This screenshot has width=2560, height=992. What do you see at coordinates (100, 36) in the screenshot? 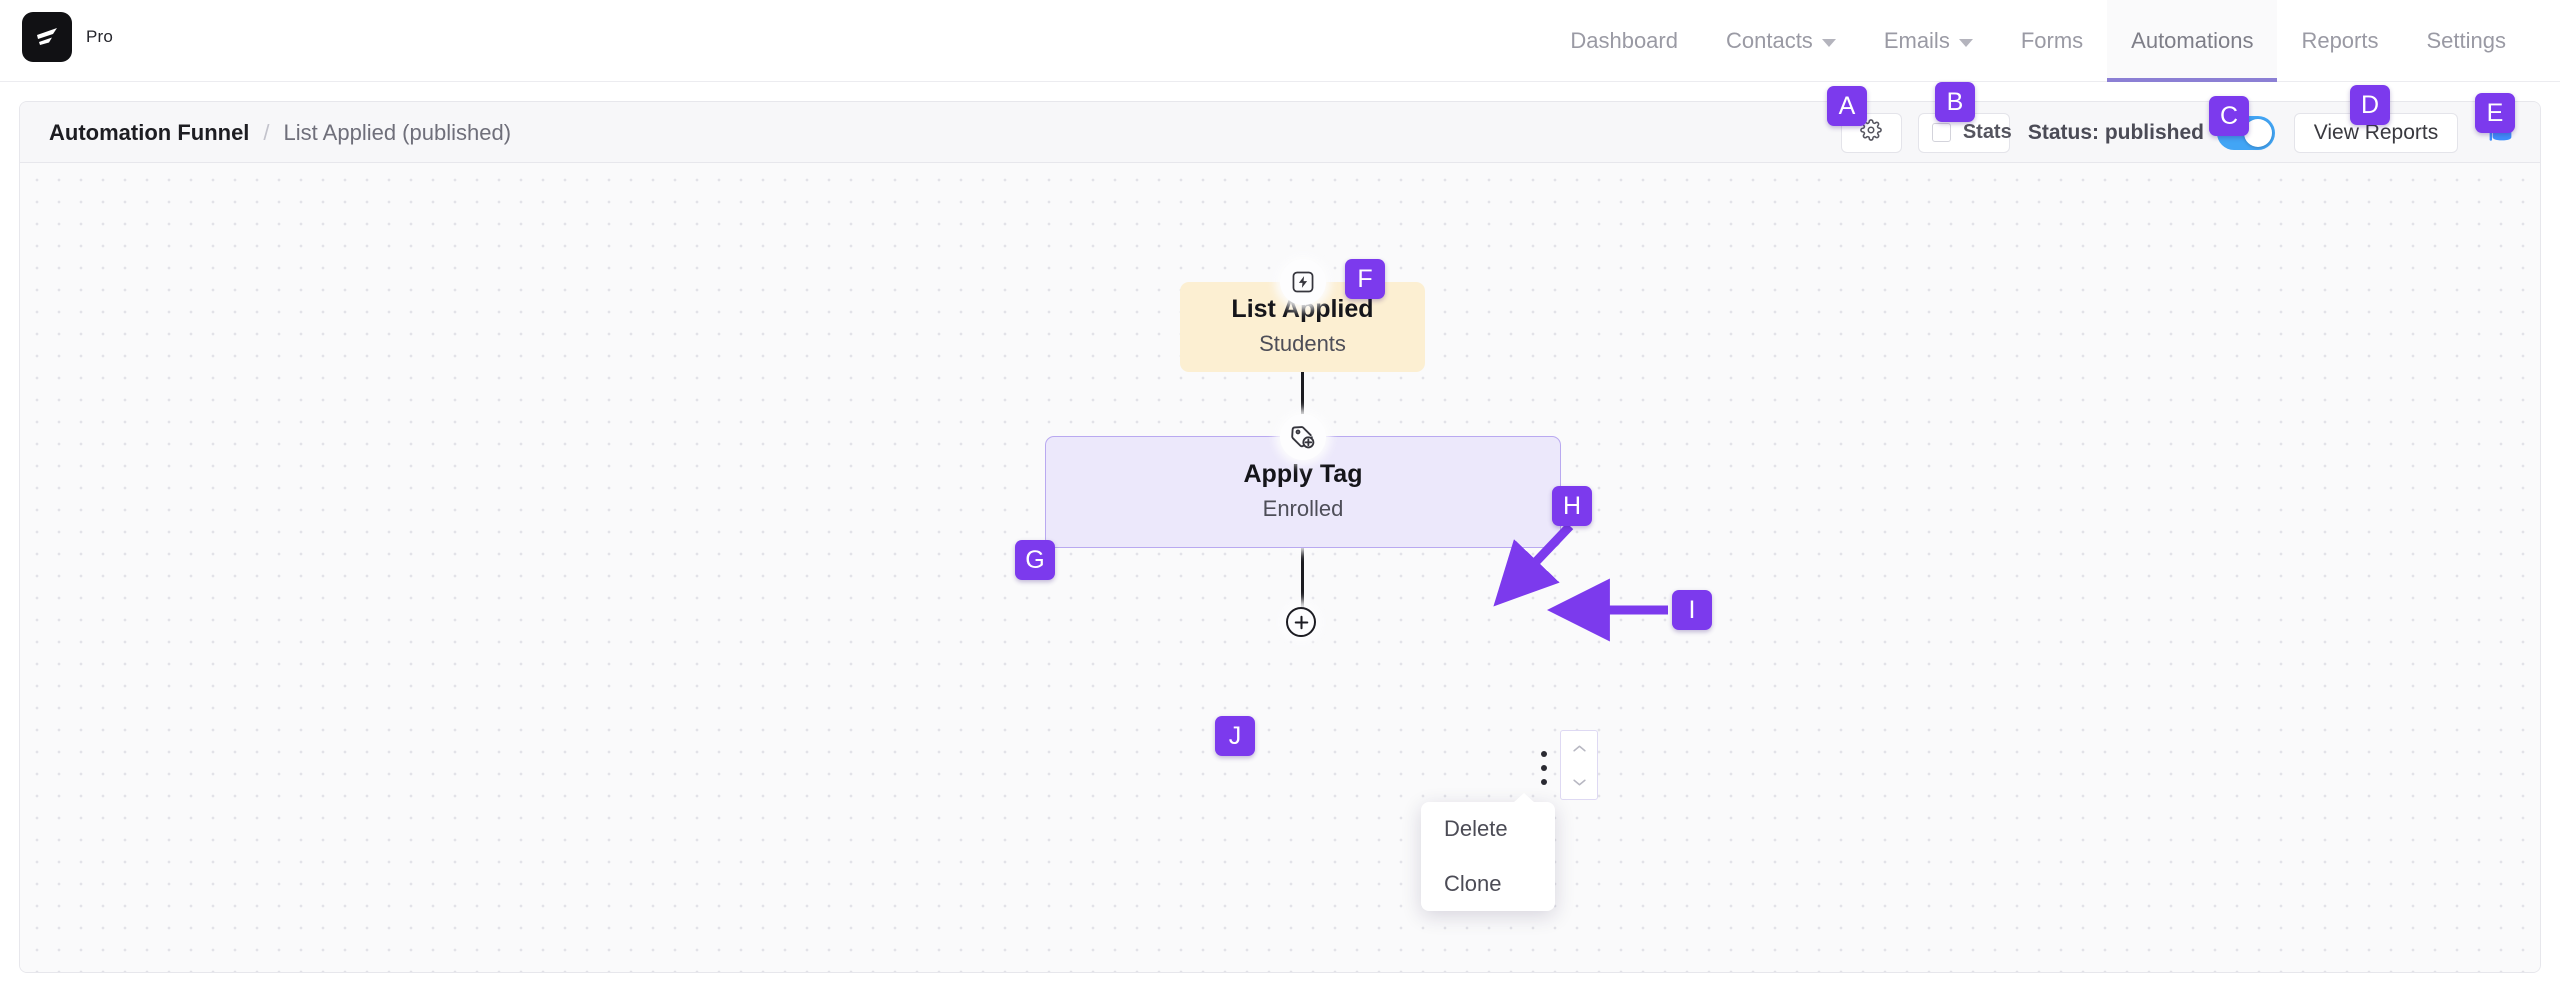
I see `brand-tier-label: Pro` at bounding box center [100, 36].